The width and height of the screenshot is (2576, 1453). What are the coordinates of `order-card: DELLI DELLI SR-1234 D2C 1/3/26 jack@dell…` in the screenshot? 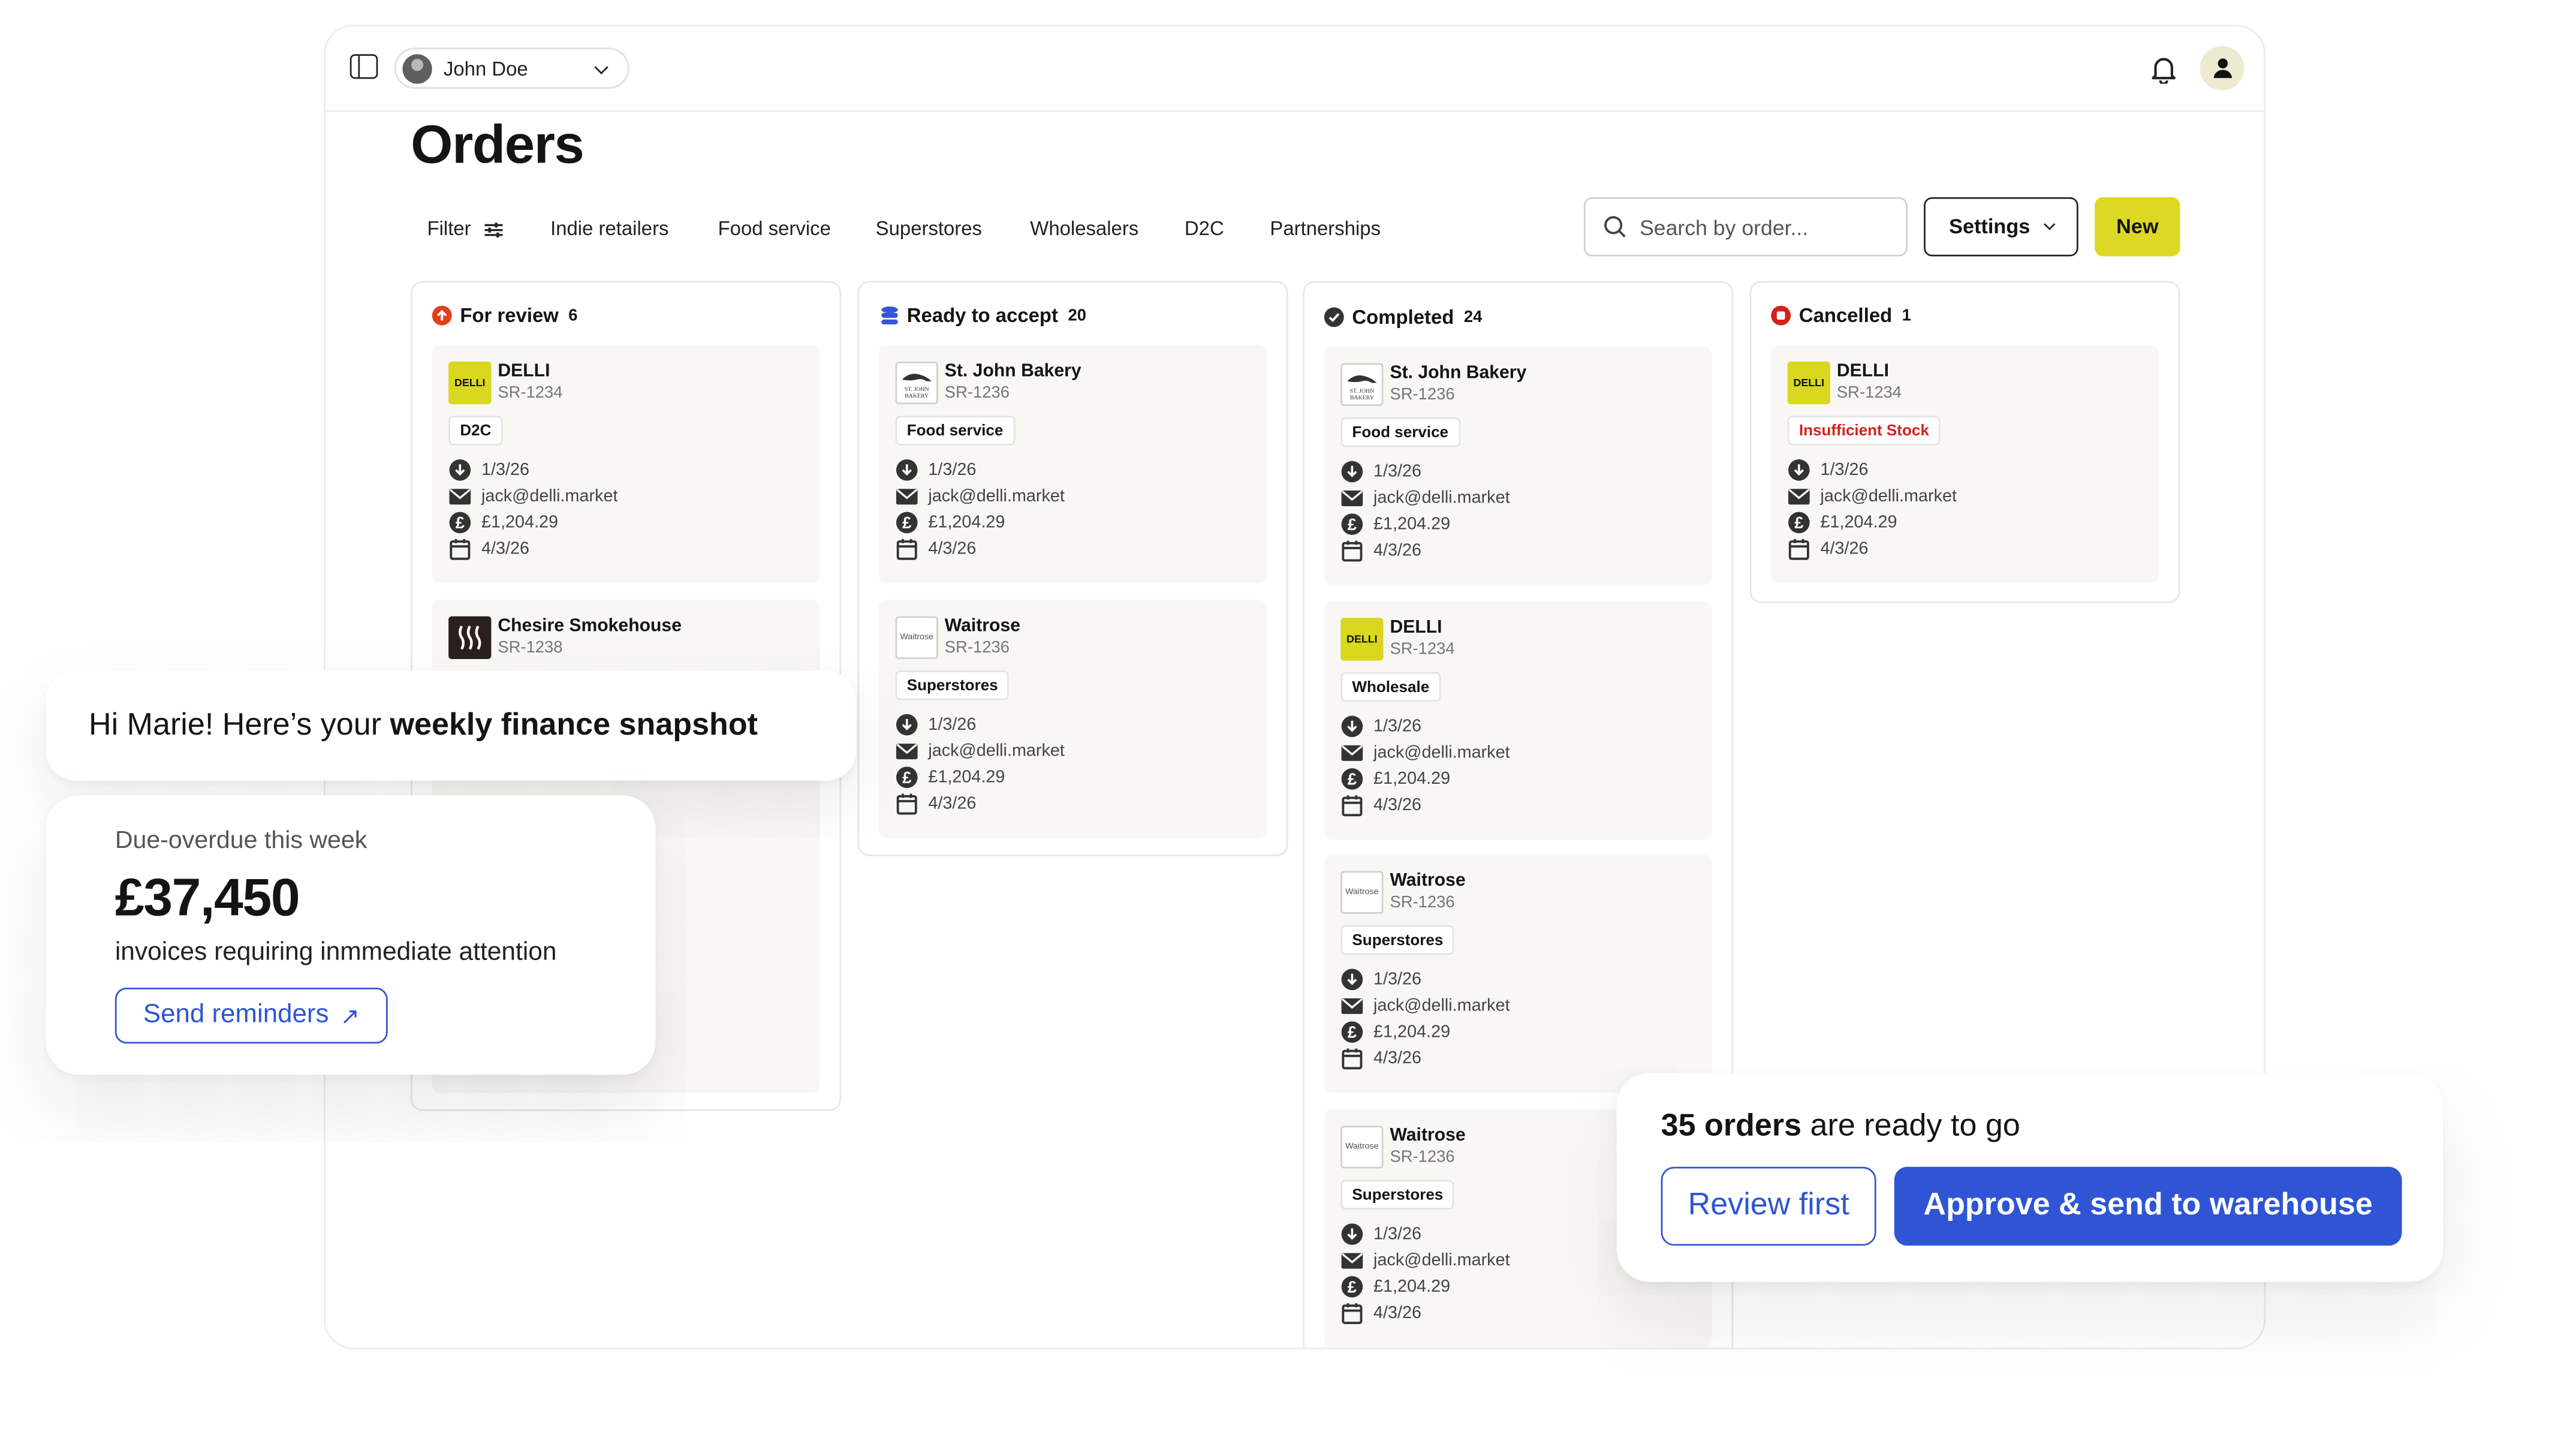 It's located at (626, 464).